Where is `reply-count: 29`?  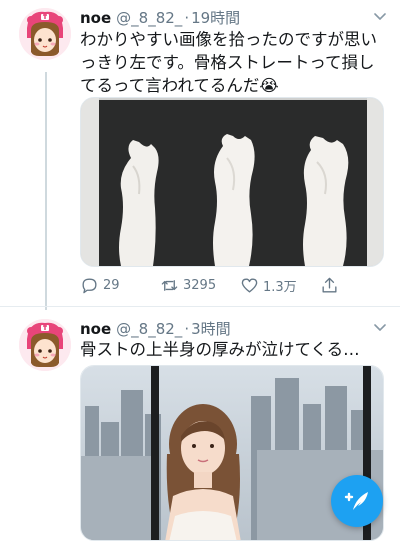 reply-count: 29 is located at coordinates (111, 285).